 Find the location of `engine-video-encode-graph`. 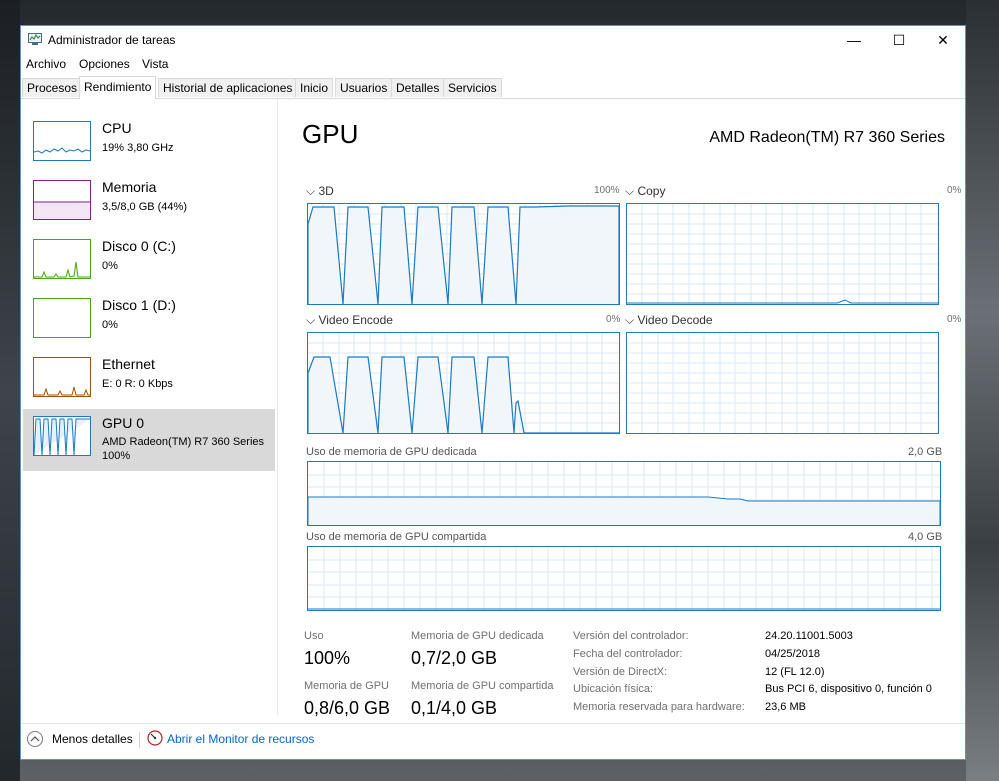

engine-video-encode-graph is located at coordinates (463, 383).